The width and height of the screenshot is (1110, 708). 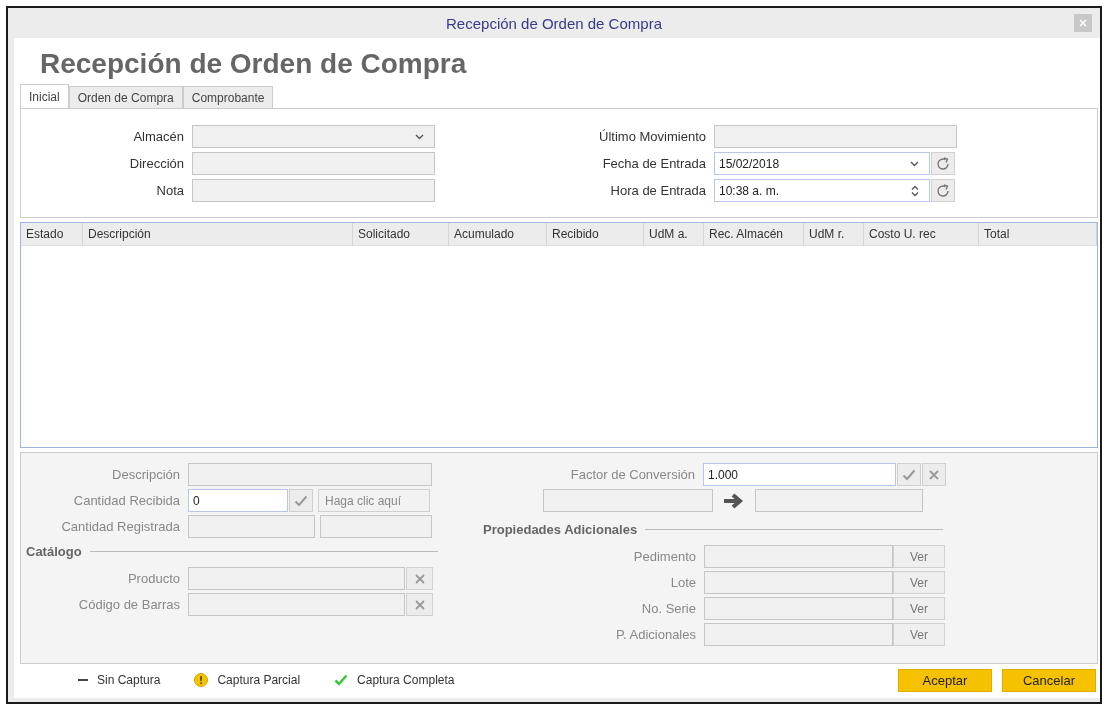 What do you see at coordinates (595, 234) in the screenshot?
I see `column-header: Recibido` at bounding box center [595, 234].